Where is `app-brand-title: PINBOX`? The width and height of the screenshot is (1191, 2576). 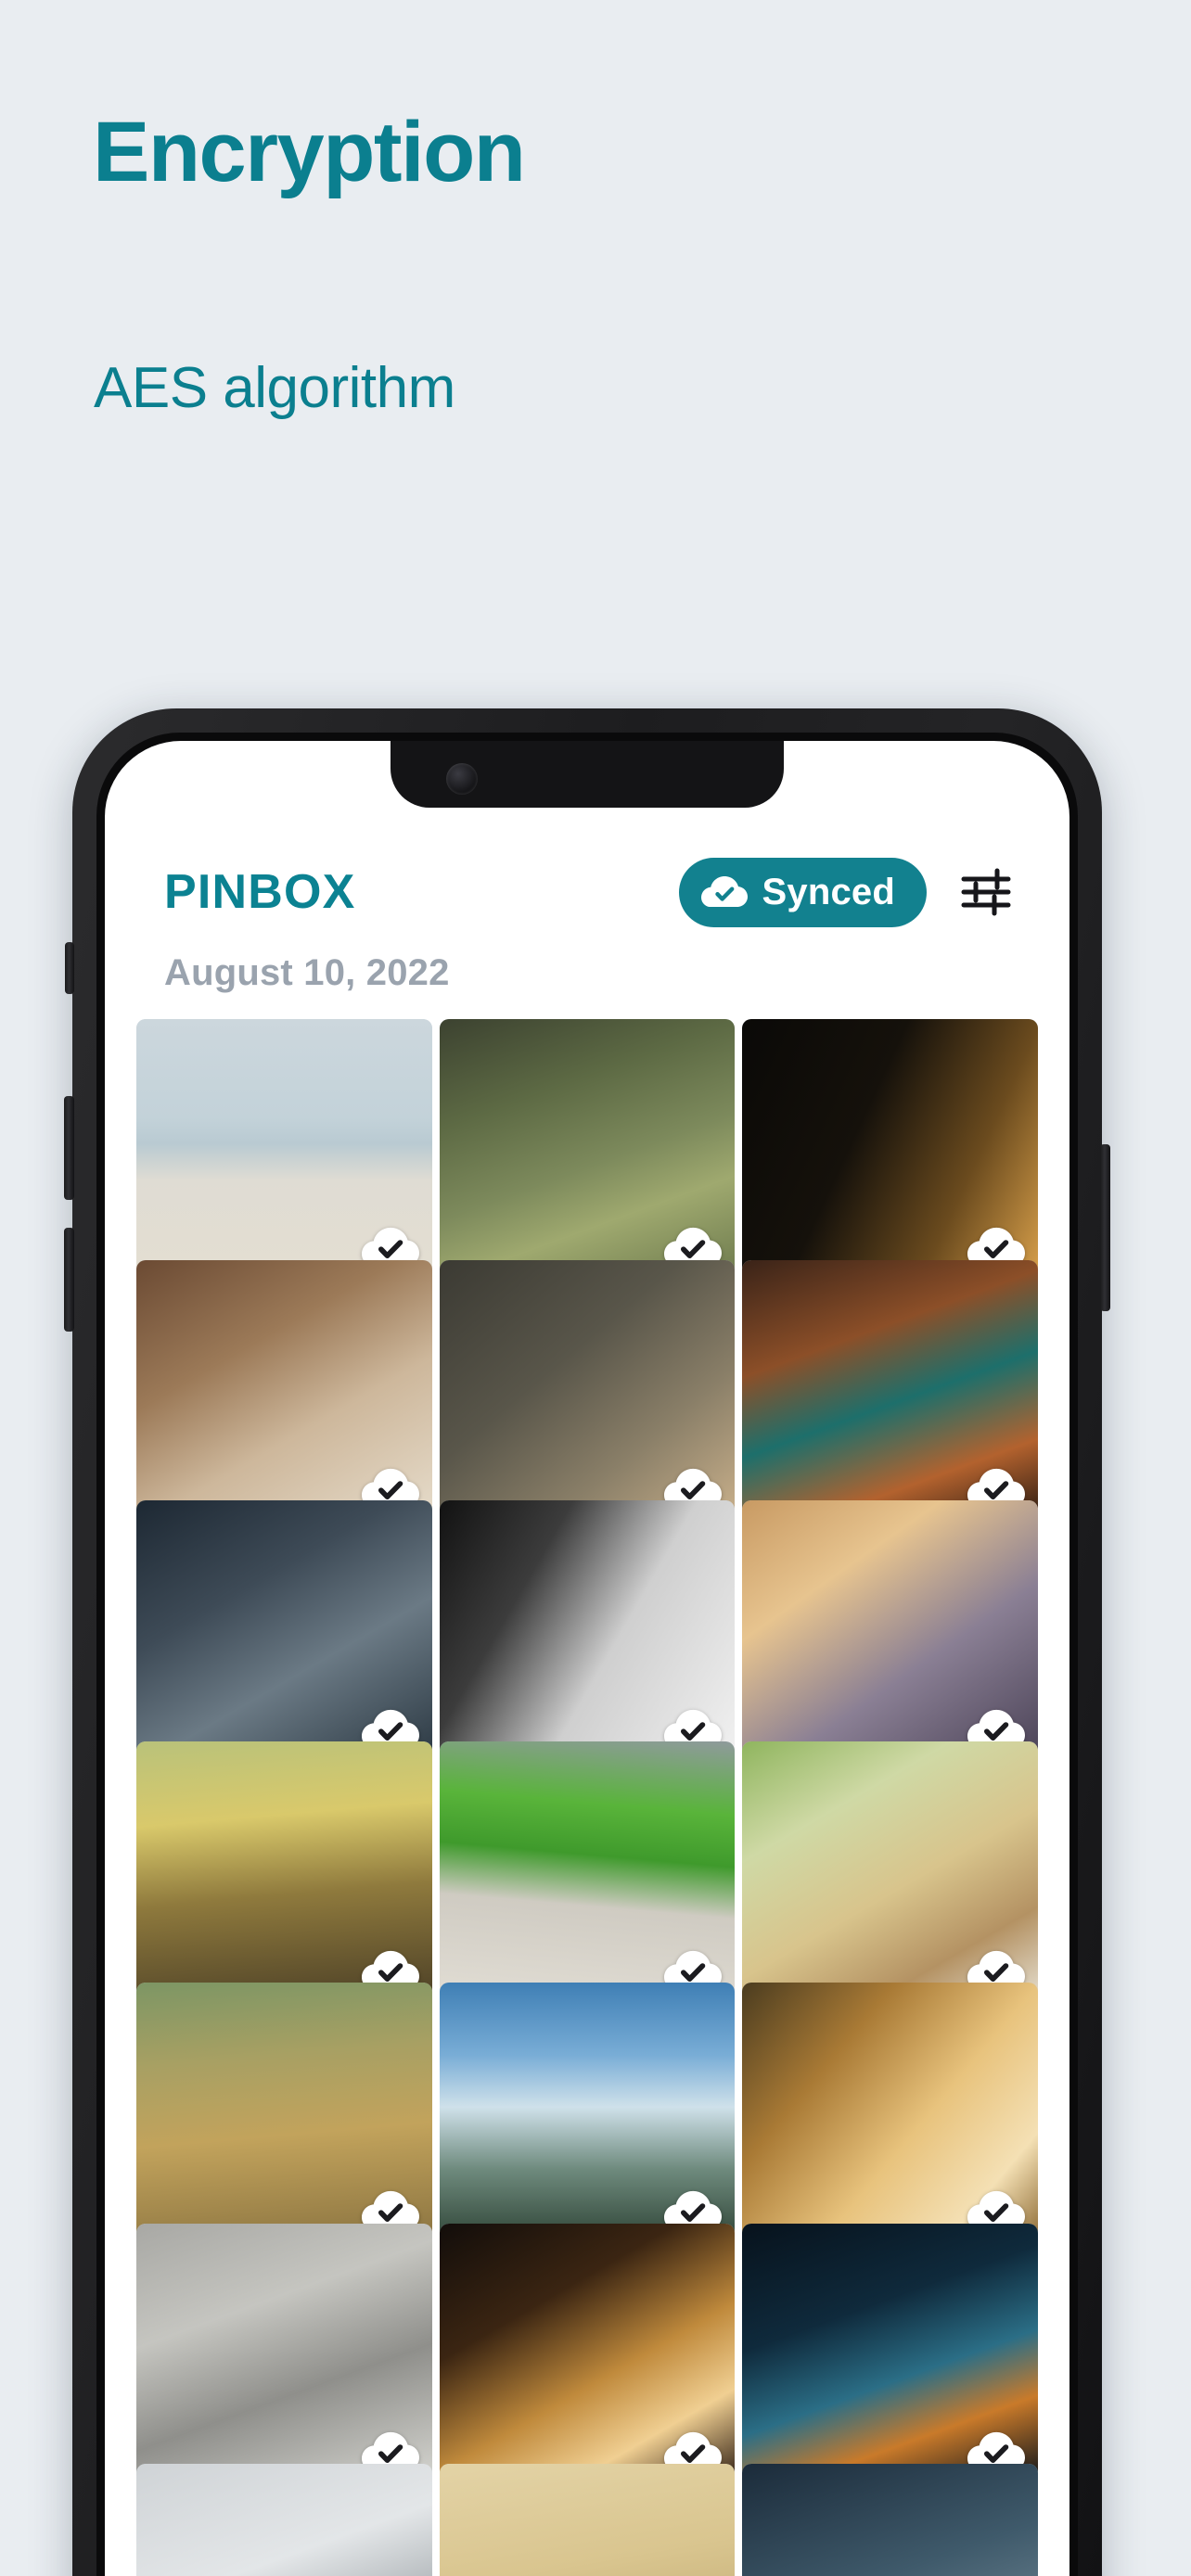 app-brand-title: PINBOX is located at coordinates (260, 892).